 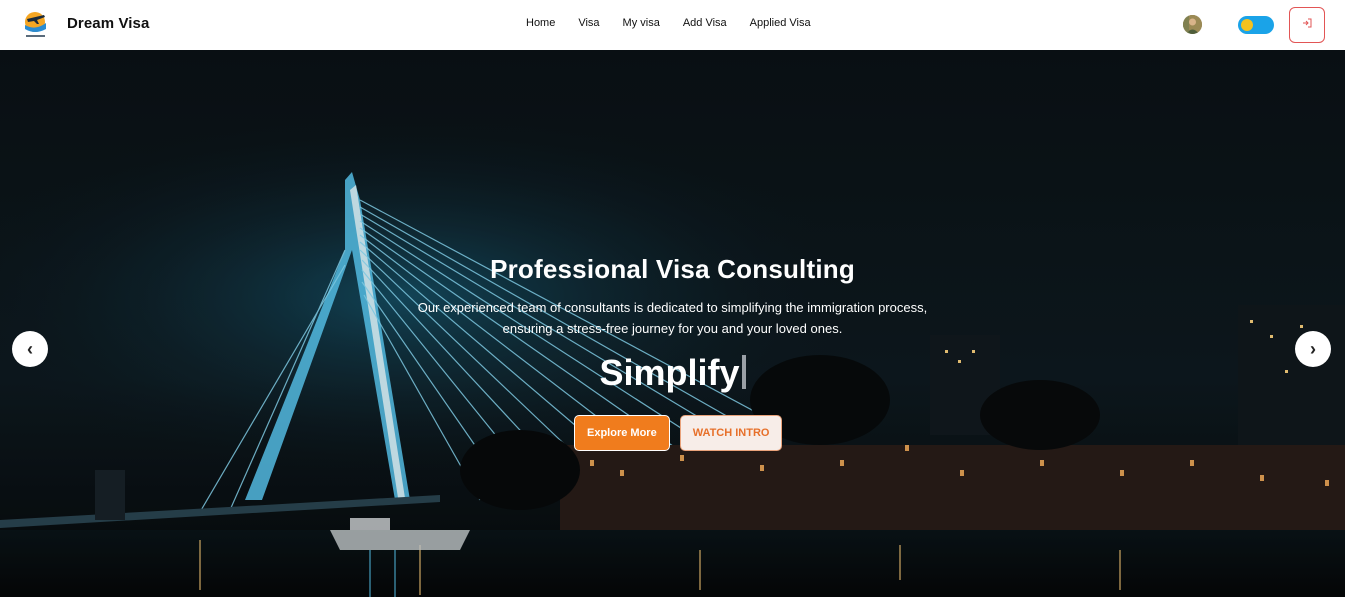 What do you see at coordinates (641, 23) in the screenshot?
I see `nav-link-my-visa: My visa` at bounding box center [641, 23].